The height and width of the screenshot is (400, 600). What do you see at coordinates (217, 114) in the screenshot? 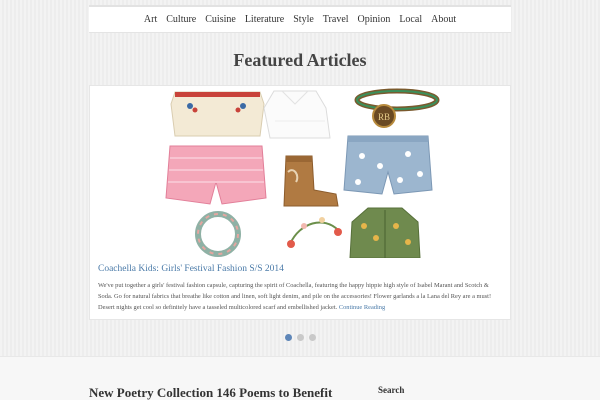
I see `embroidered-top-item` at bounding box center [217, 114].